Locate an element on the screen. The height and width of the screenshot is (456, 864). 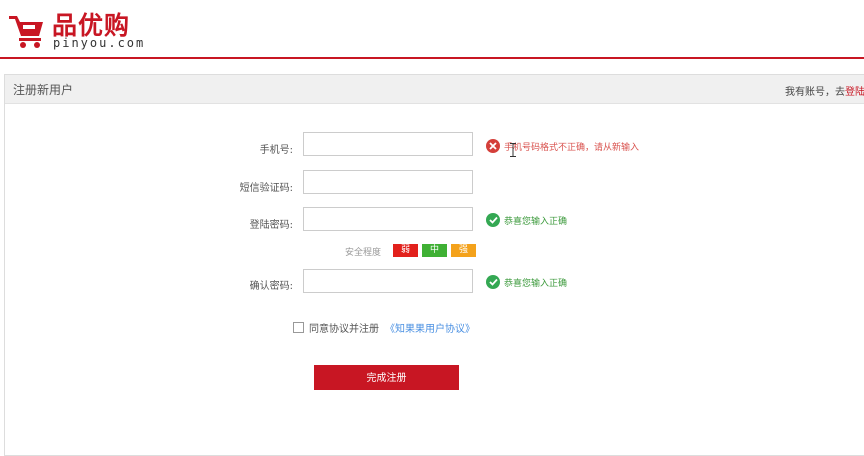
login-link: 登陆 is located at coordinates (854, 92).